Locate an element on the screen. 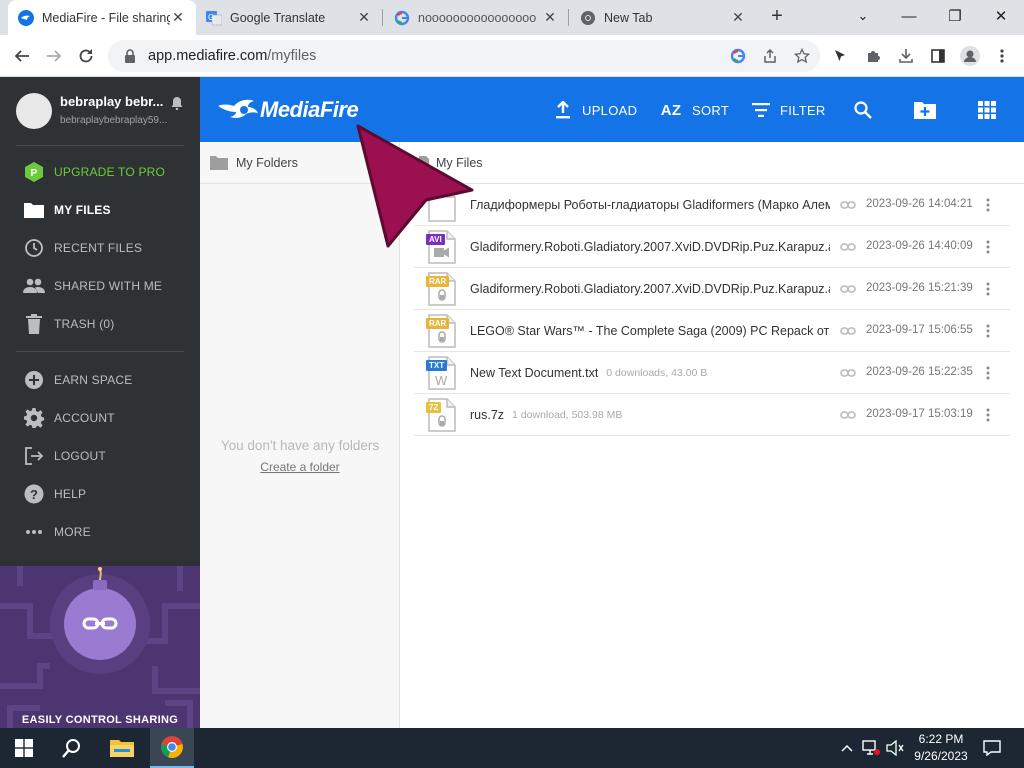 This screenshot has height=768, width=1024. mediafire-logo: MediaFire is located at coordinates (288, 110).